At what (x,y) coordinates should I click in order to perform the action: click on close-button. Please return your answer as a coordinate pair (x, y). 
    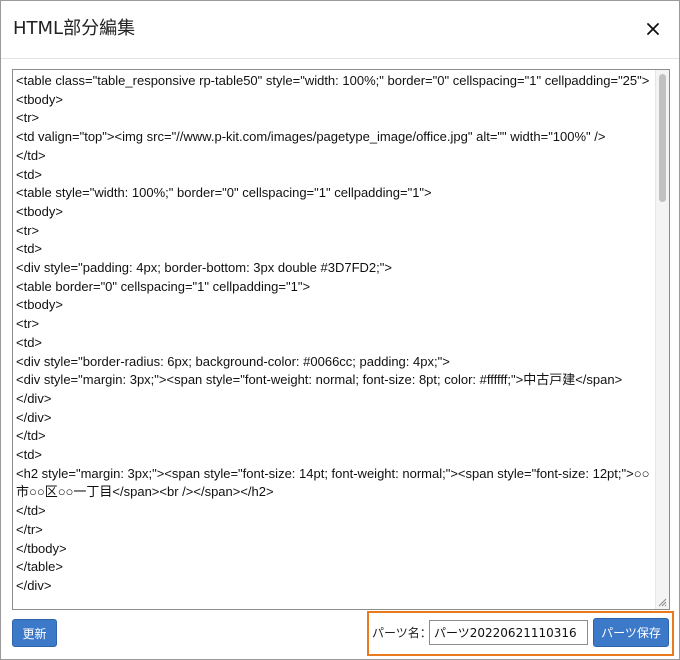
    Looking at the image, I should click on (653, 29).